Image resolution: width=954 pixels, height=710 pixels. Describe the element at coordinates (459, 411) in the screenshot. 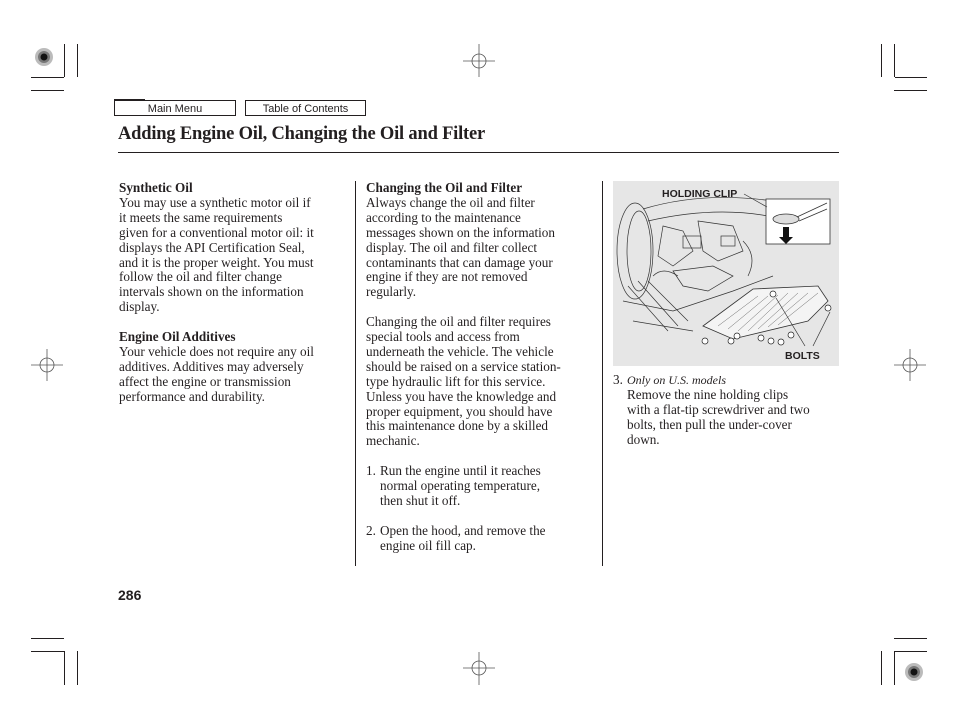

I see `text-line: proper equipment, you should have` at that location.